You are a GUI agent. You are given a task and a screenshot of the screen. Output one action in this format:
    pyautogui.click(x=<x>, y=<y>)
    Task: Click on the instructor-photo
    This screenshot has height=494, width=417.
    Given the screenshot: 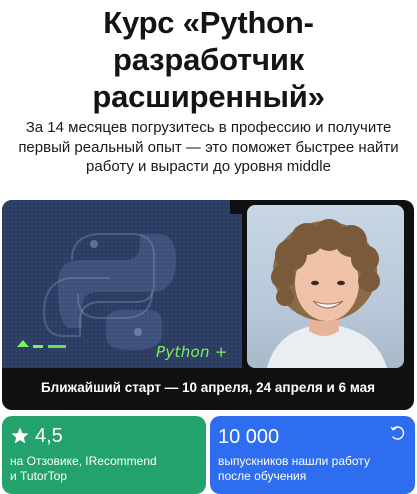 What is the action you would take?
    pyautogui.click(x=325, y=286)
    